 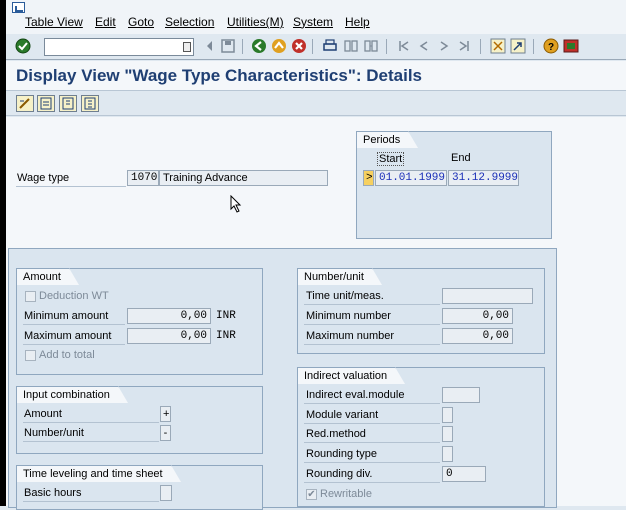 I want to click on menu-table-view: Table View, so click(x=54, y=22).